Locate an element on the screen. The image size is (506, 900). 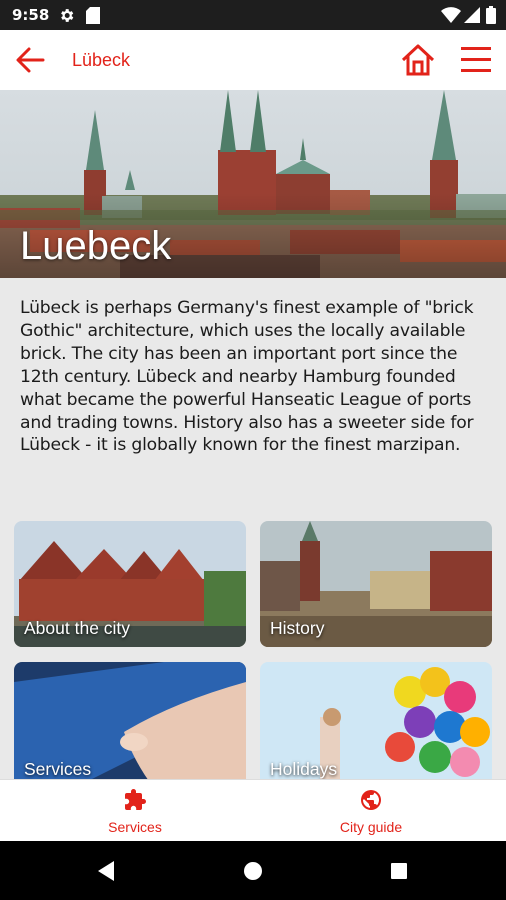
globe-icon is located at coordinates (371, 800).